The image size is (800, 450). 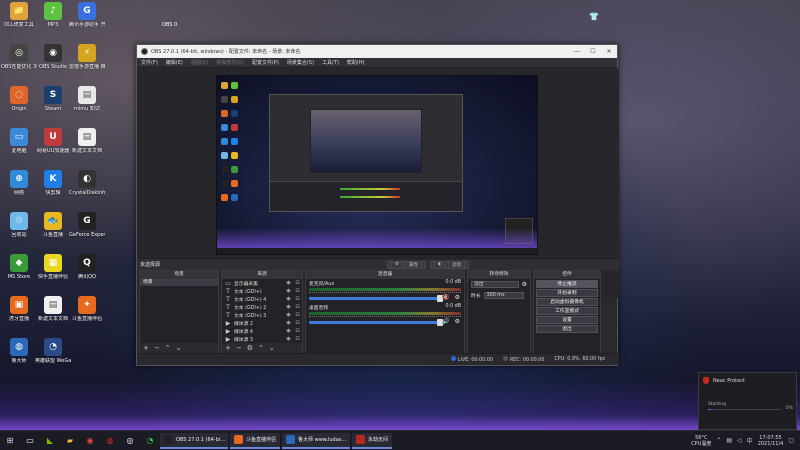 What do you see at coordinates (149, 62) in the screenshot?
I see `menu-file: 文件(F)` at bounding box center [149, 62].